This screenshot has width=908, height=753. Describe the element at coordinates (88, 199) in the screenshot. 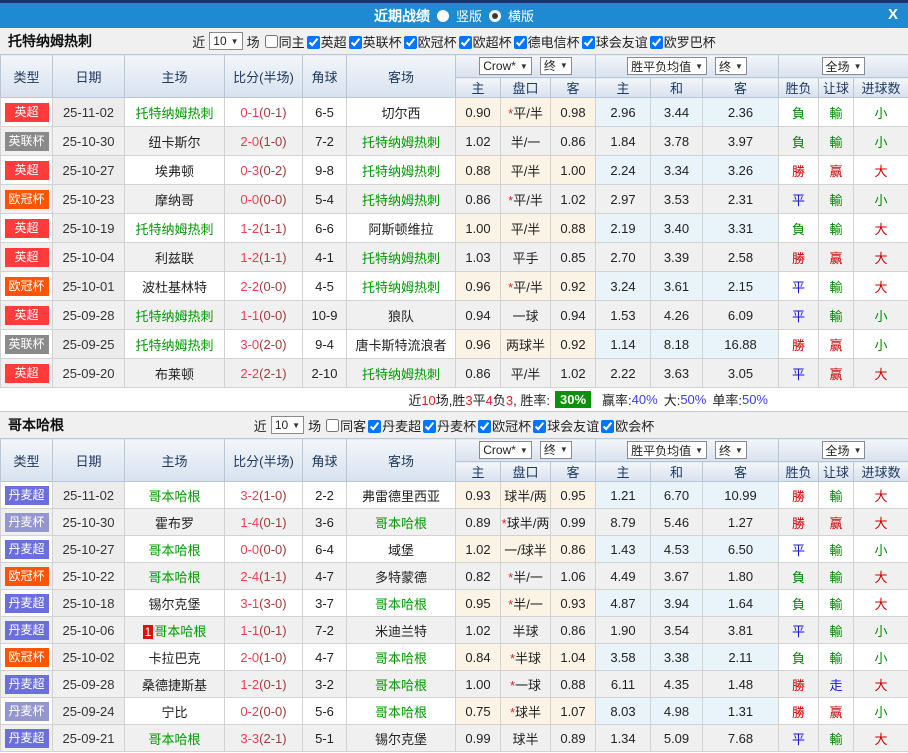

I see `match-date-cell: 25-10-23` at that location.